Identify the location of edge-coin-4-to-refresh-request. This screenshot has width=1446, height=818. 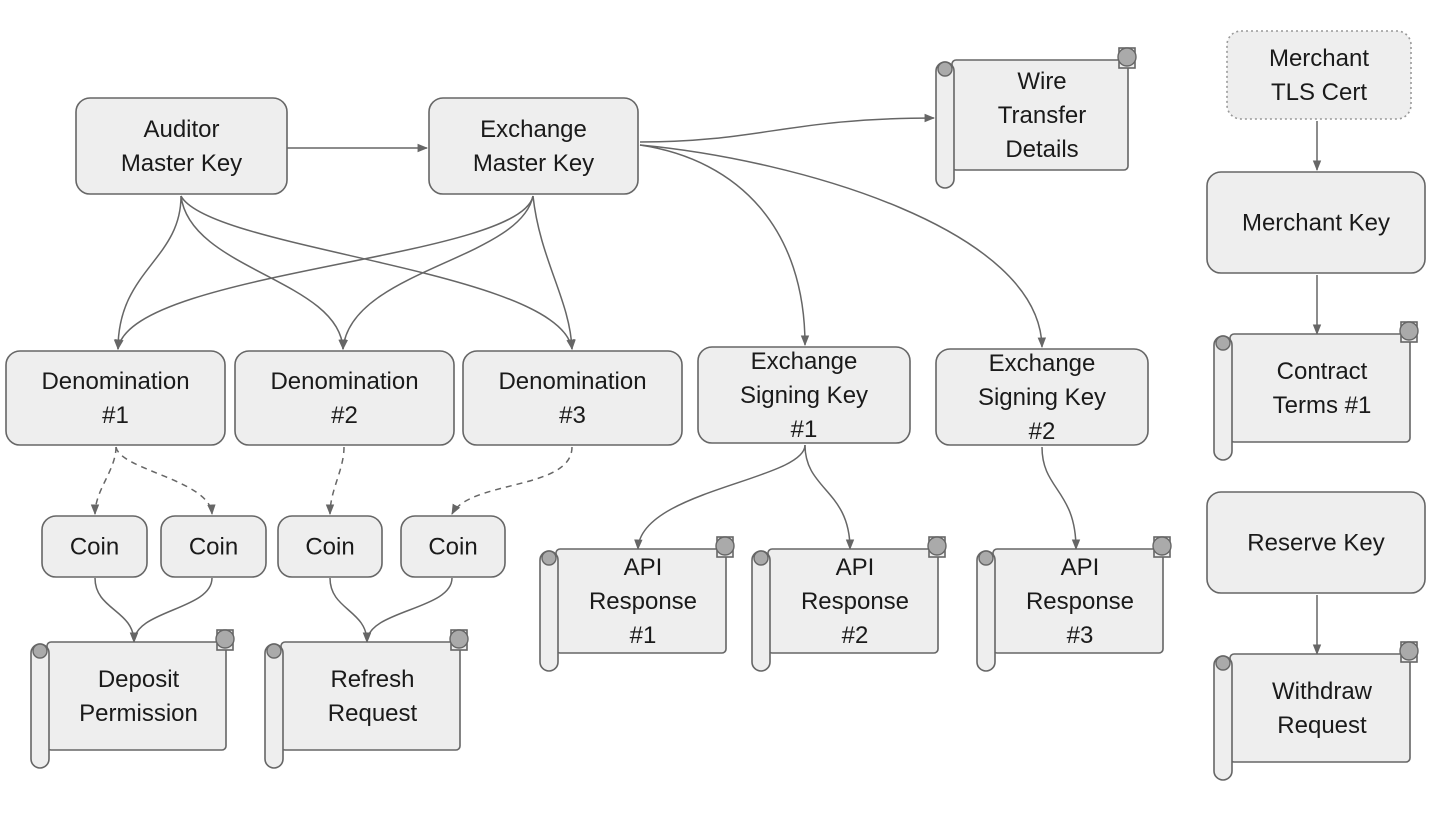
(407, 610).